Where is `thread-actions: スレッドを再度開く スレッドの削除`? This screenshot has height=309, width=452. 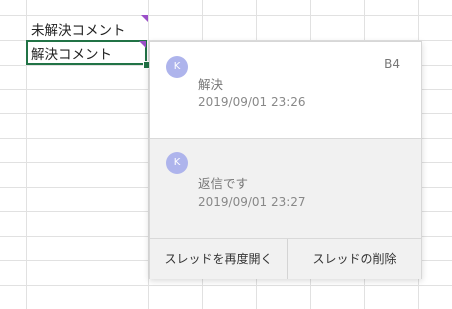 thread-actions: スレッドを再度開く スレッドの削除 is located at coordinates (285, 258).